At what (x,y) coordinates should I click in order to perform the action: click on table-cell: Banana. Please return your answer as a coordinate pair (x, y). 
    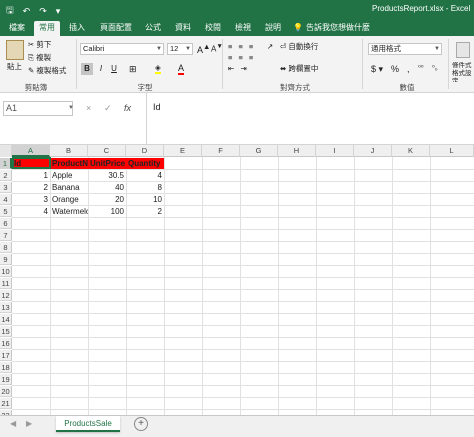
    Looking at the image, I should click on (69, 187).